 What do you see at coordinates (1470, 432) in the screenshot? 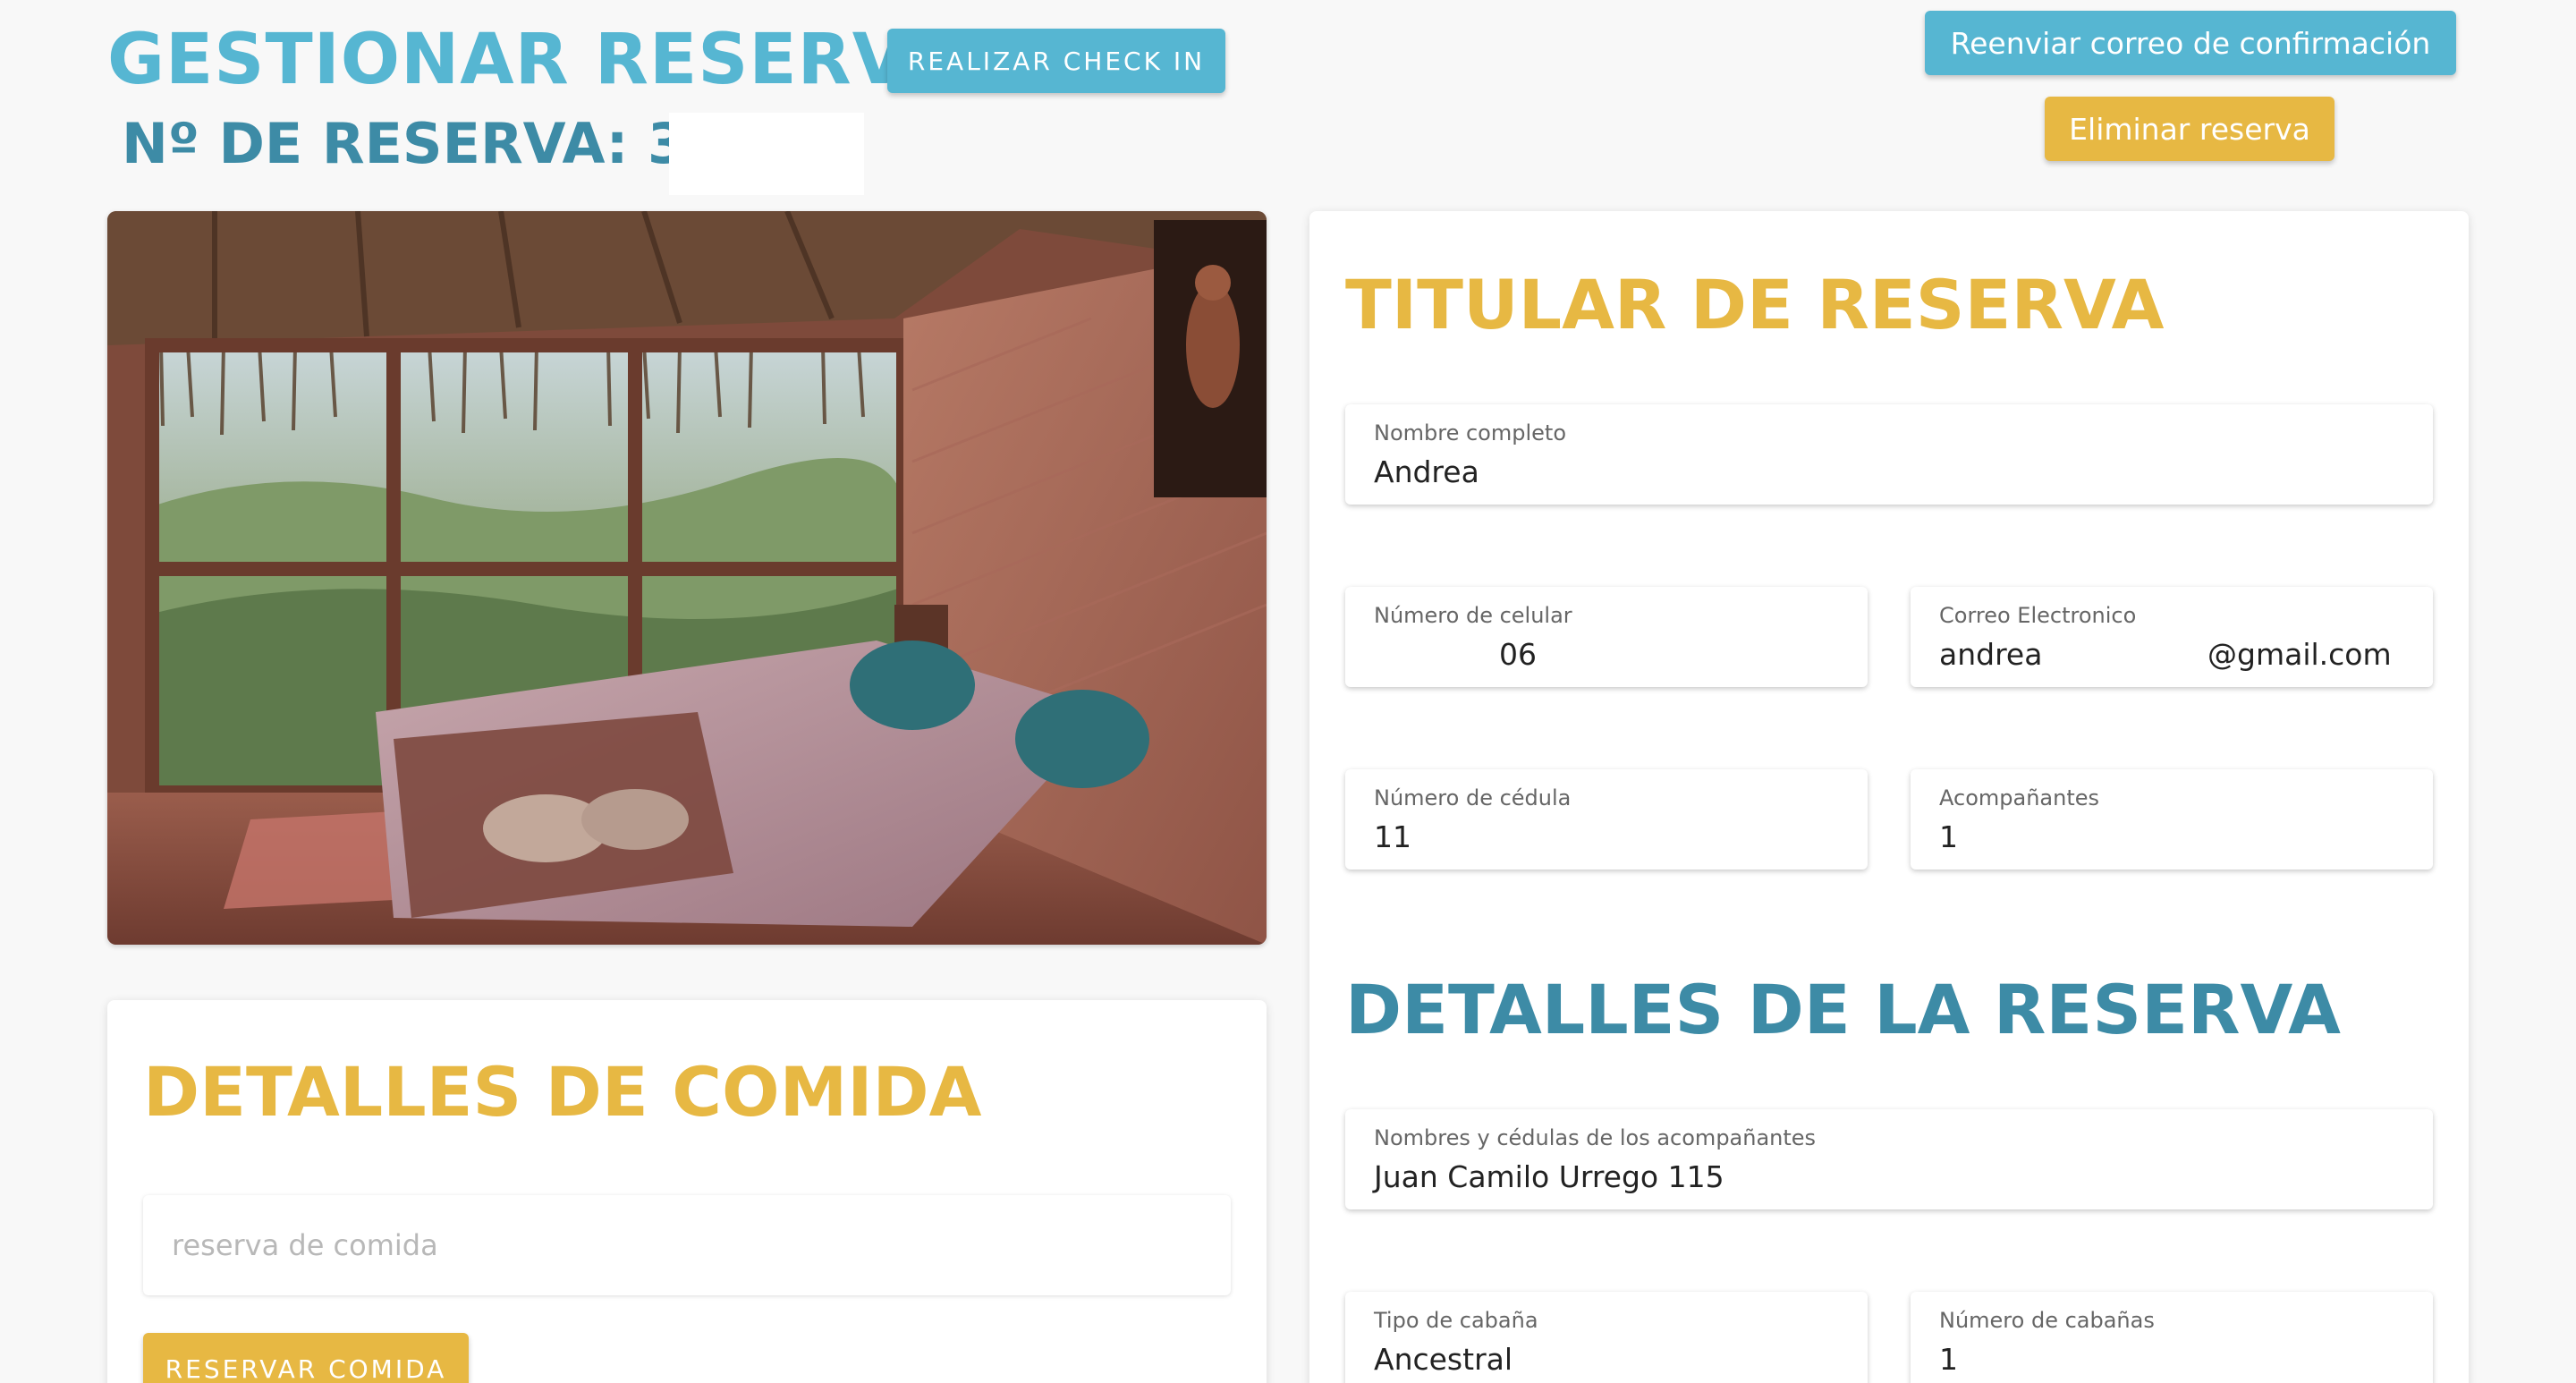
I see `full-name-label: Nombre completo` at bounding box center [1470, 432].